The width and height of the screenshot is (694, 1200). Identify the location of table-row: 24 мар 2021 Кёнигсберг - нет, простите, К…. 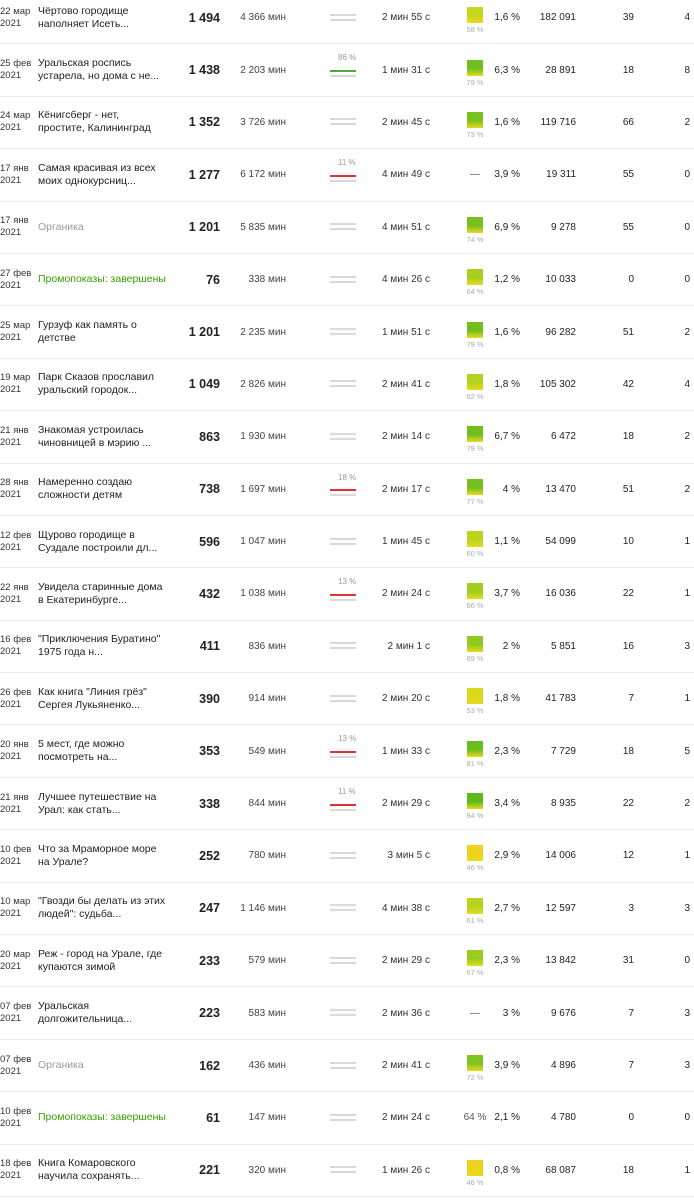
(347, 123).